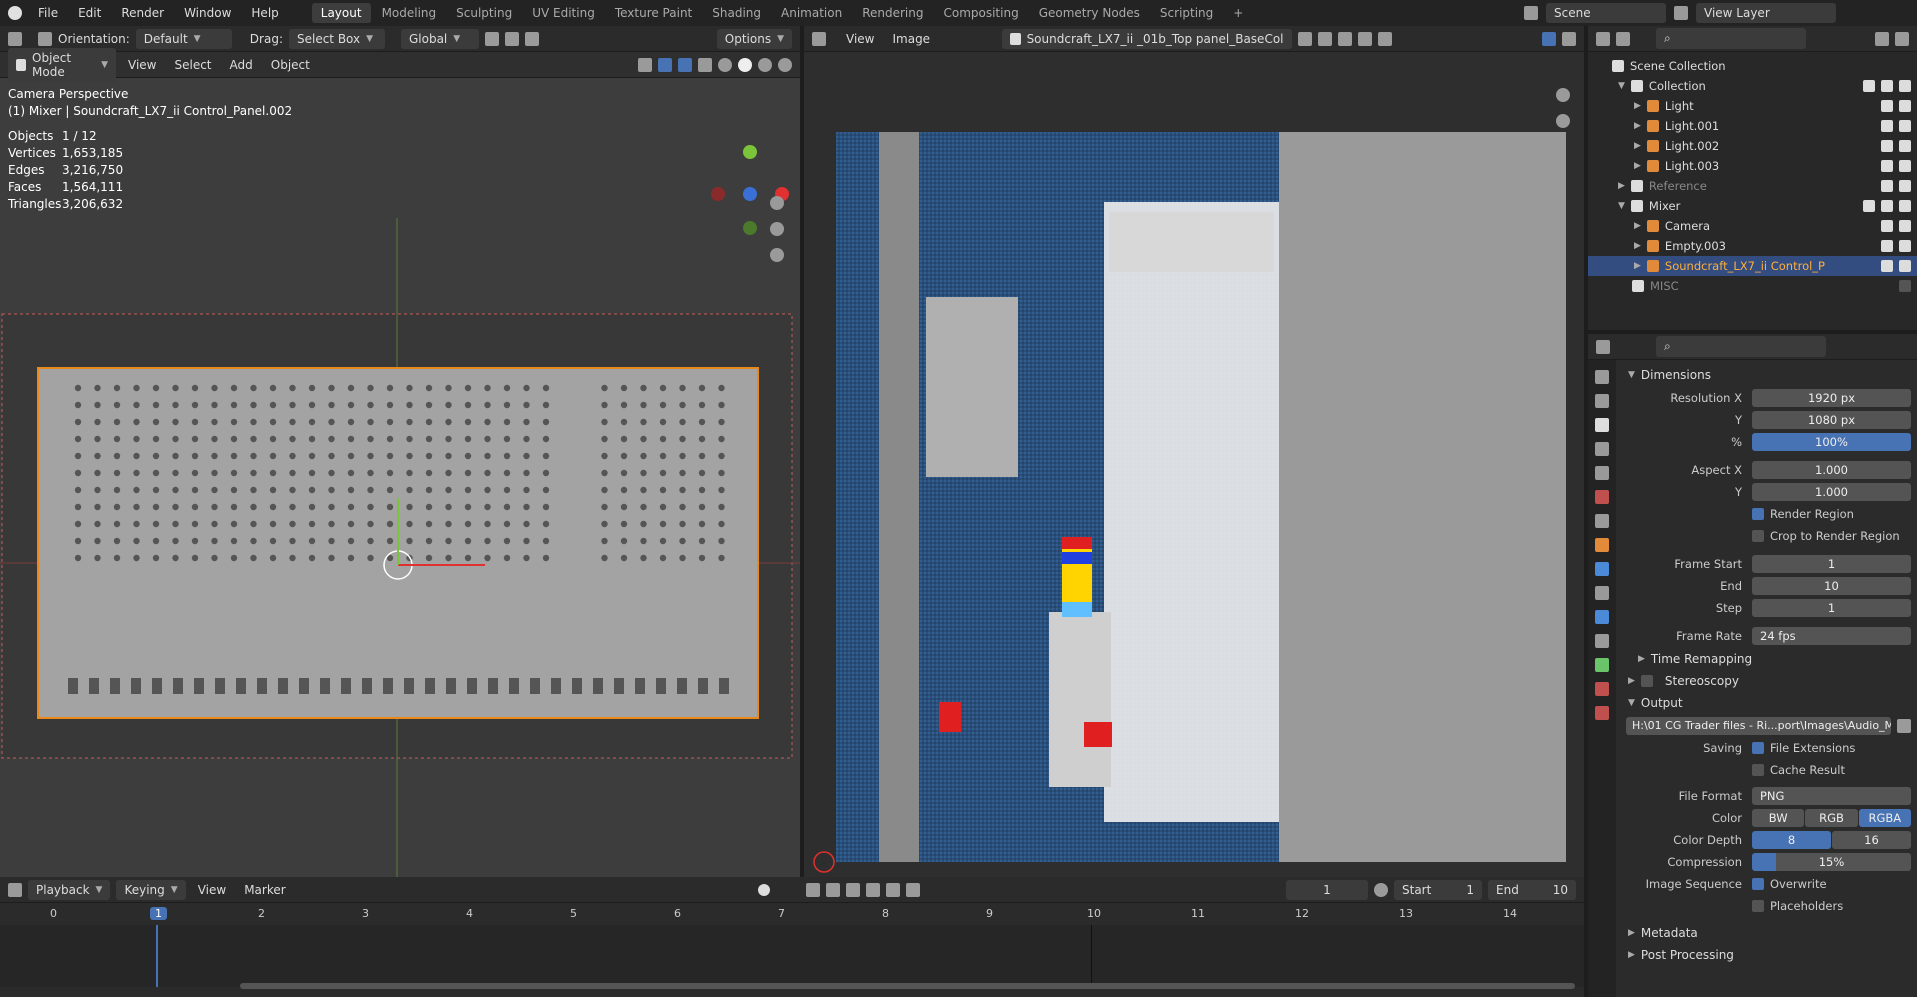 This screenshot has width=1917, height=997. I want to click on timeline-scrollbar, so click(907, 986).